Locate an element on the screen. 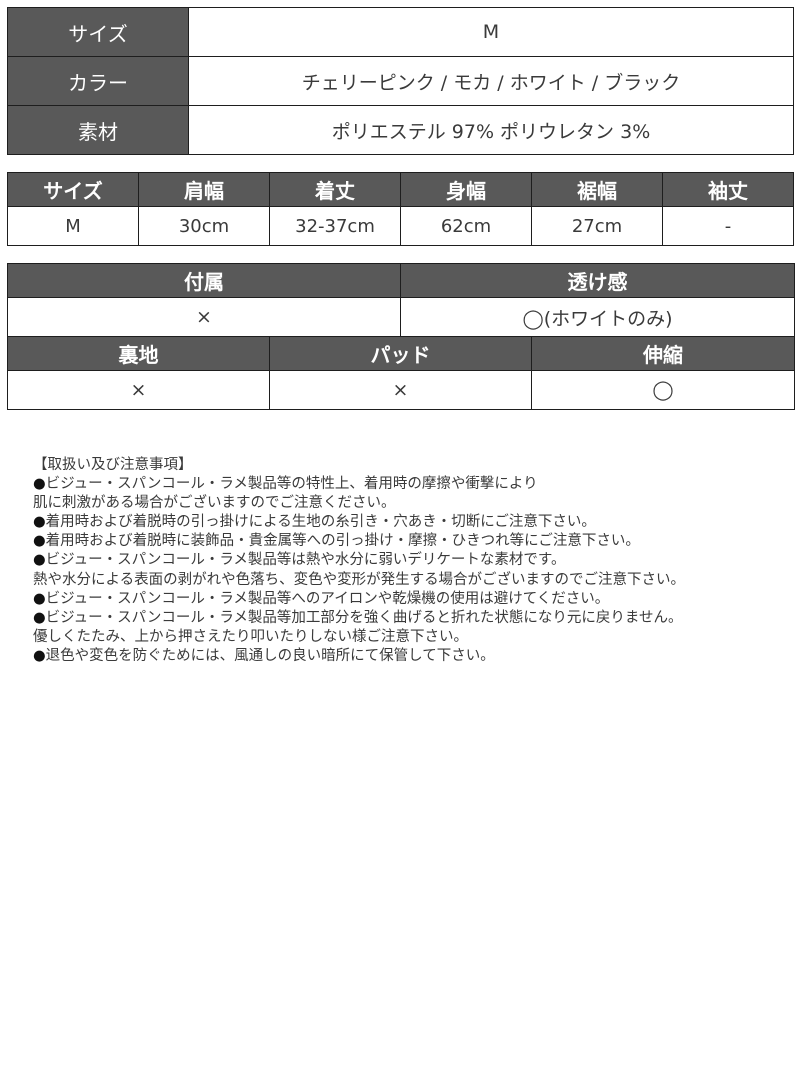 This screenshot has width=800, height=1067. care-note-text: 着用時および着脱時の引っ掛けによる生地の糸引き・穴あき・切断にご注意下さい。 is located at coordinates (320, 522).